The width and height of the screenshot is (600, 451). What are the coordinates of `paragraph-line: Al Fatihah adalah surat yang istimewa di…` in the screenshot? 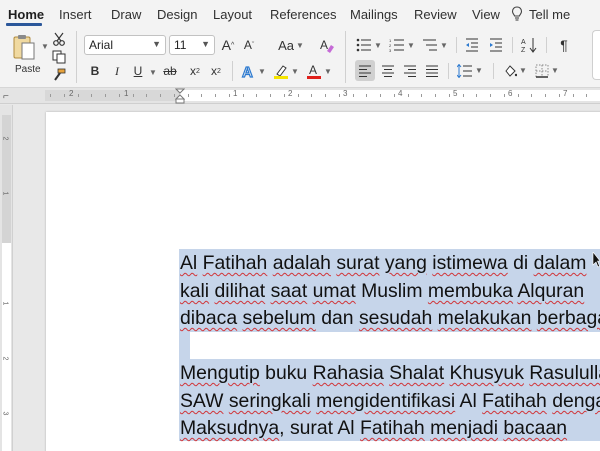 It's located at (383, 263).